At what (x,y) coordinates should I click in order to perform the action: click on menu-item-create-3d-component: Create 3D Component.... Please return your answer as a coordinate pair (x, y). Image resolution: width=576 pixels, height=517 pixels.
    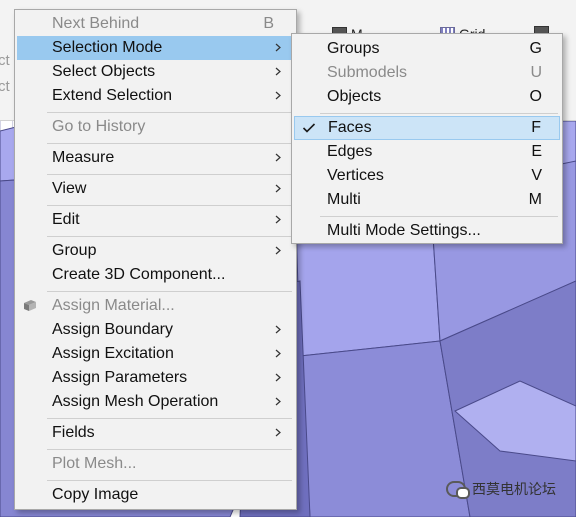
    Looking at the image, I should click on (155, 275).